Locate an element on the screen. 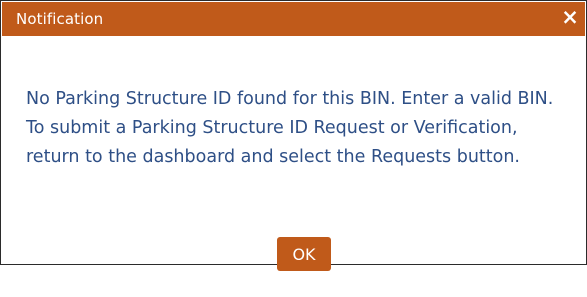 The height and width of the screenshot is (297, 587). ok-button: OK is located at coordinates (304, 254).